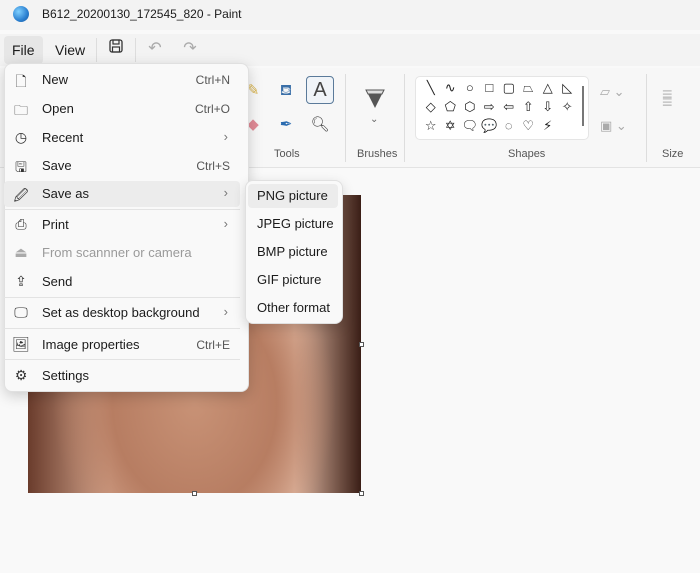 The width and height of the screenshot is (700, 573). Describe the element at coordinates (21, 252) in the screenshot. I see `scanner-icon: ⏏` at that location.